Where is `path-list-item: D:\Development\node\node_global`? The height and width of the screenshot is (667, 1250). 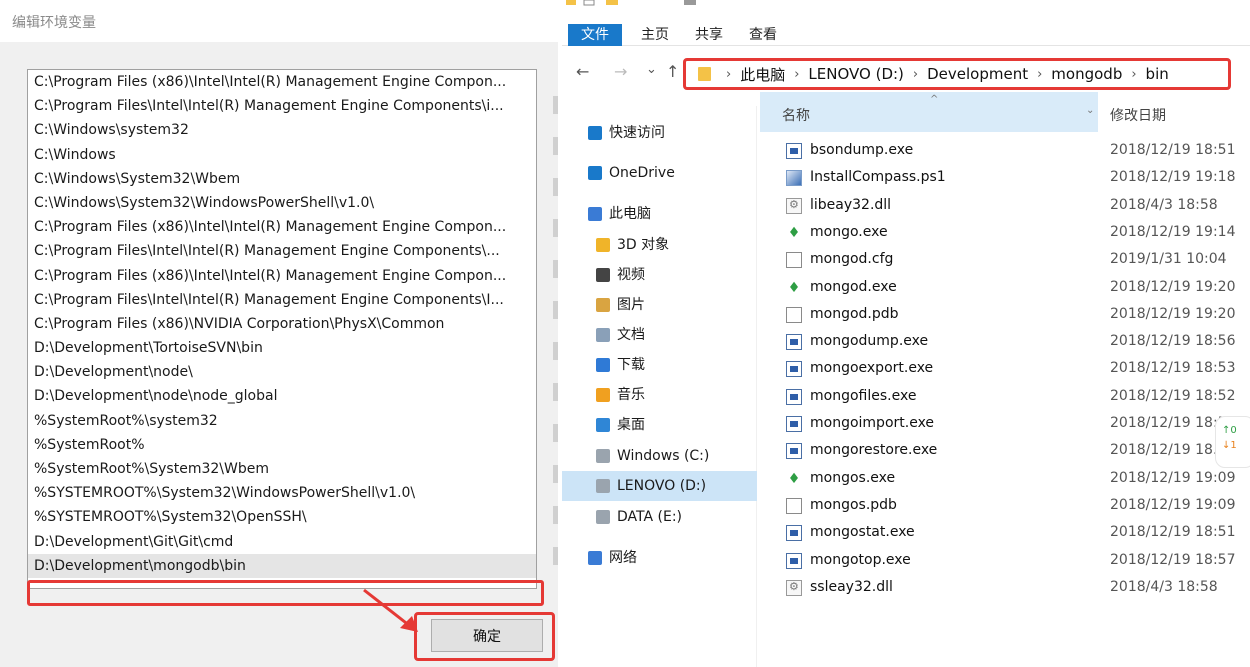
path-list-item: D:\Development\node\node_global is located at coordinates (282, 396).